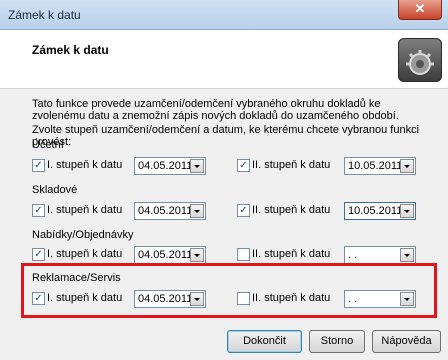  I want to click on section-title-ucetni: Účetní, so click(48, 145).